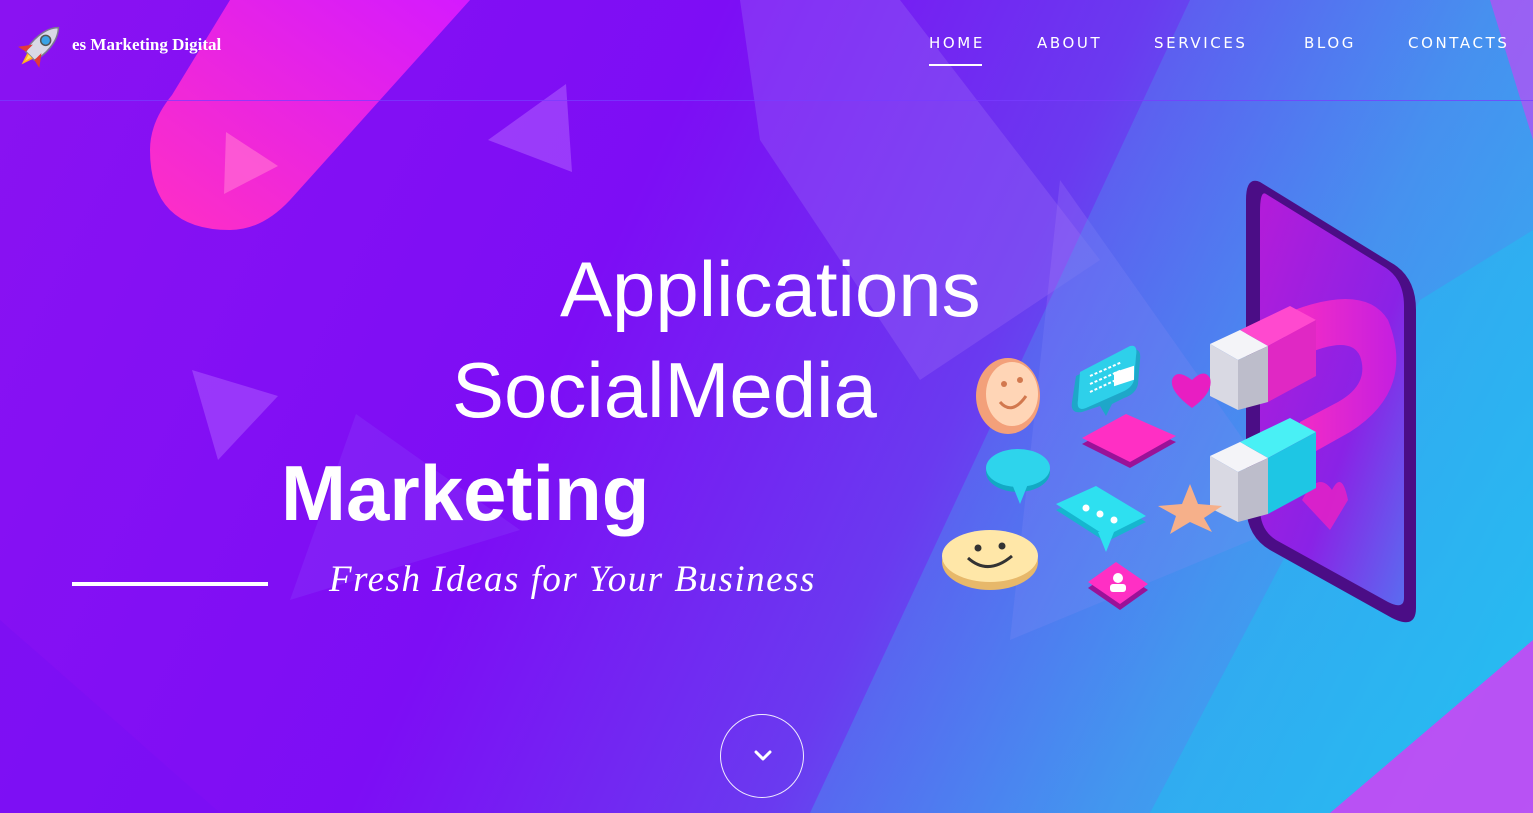 Image resolution: width=1533 pixels, height=813 pixels. What do you see at coordinates (170, 584) in the screenshot?
I see `tagline-divider` at bounding box center [170, 584].